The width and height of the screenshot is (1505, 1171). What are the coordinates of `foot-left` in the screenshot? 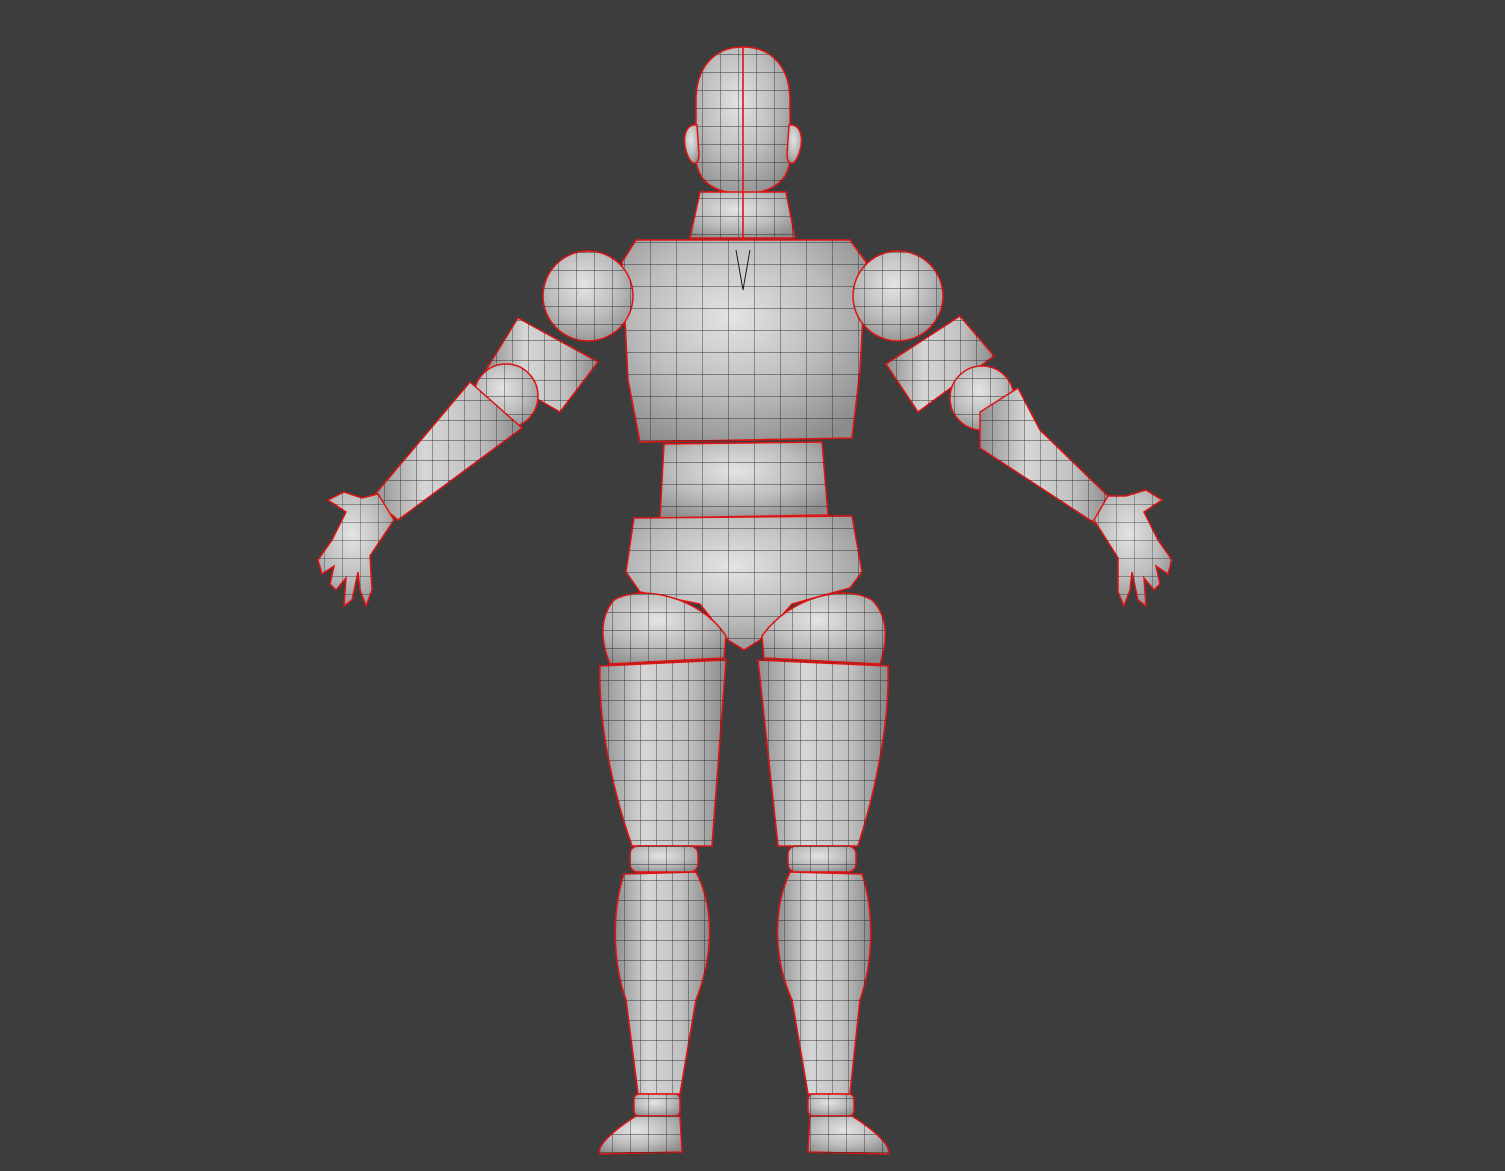 It's located at (640, 1135).